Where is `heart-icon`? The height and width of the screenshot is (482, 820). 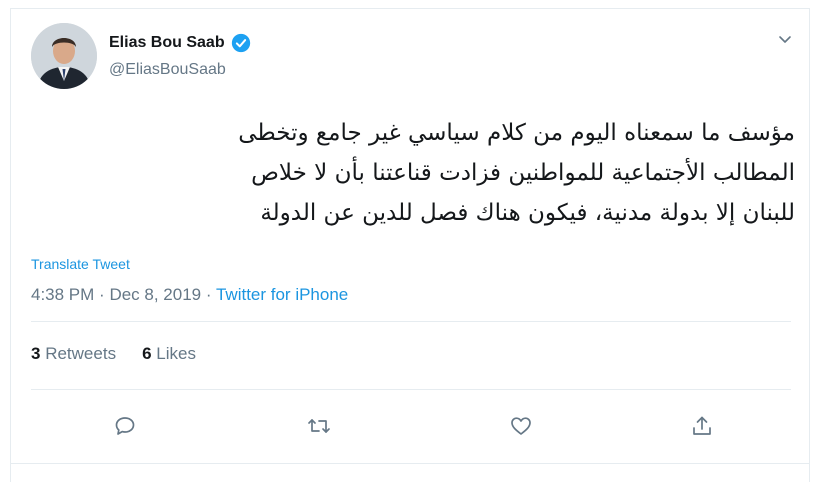 heart-icon is located at coordinates (521, 426).